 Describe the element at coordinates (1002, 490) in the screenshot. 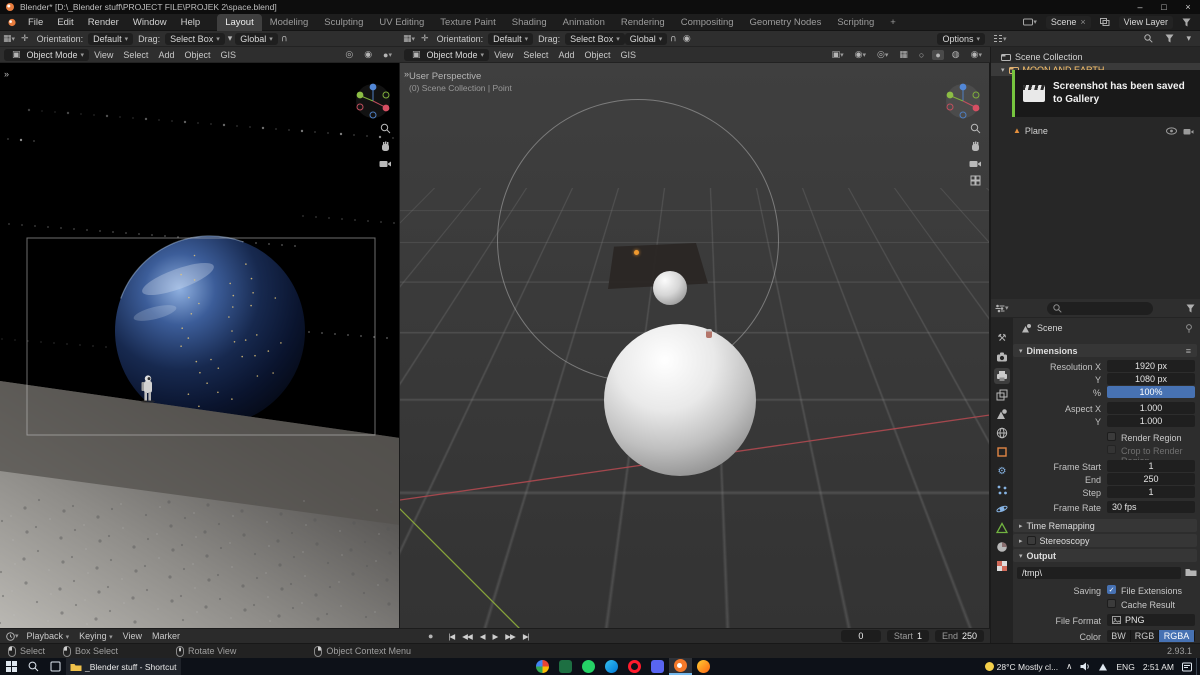

I see `particles-properties-tab` at that location.